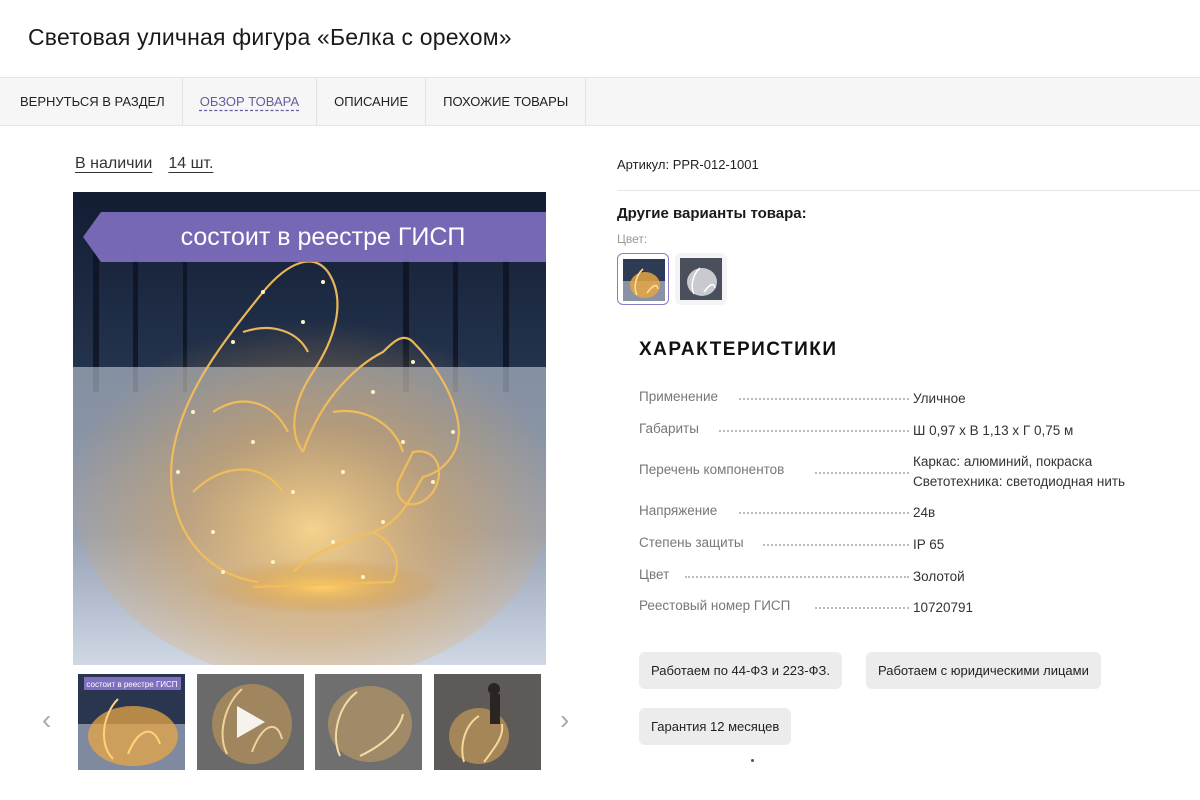  I want to click on decorative-dot, so click(752, 760).